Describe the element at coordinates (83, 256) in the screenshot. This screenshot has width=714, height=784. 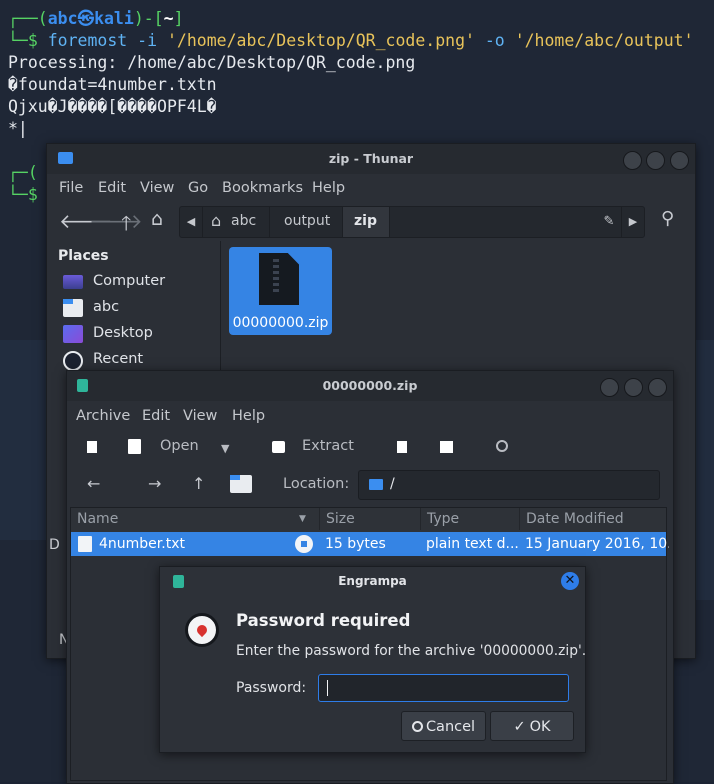
I see `places-heading: Places` at that location.